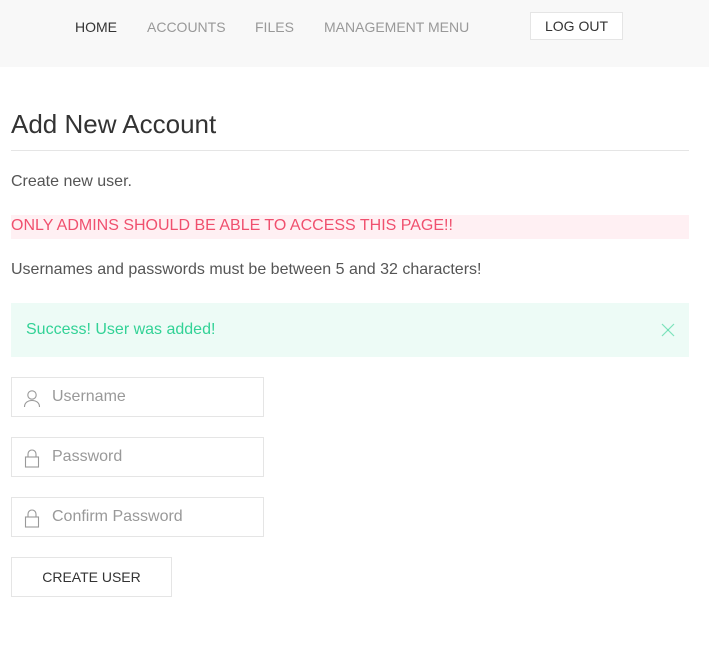  Describe the element at coordinates (96, 27) in the screenshot. I see `nav-home: HOME` at that location.